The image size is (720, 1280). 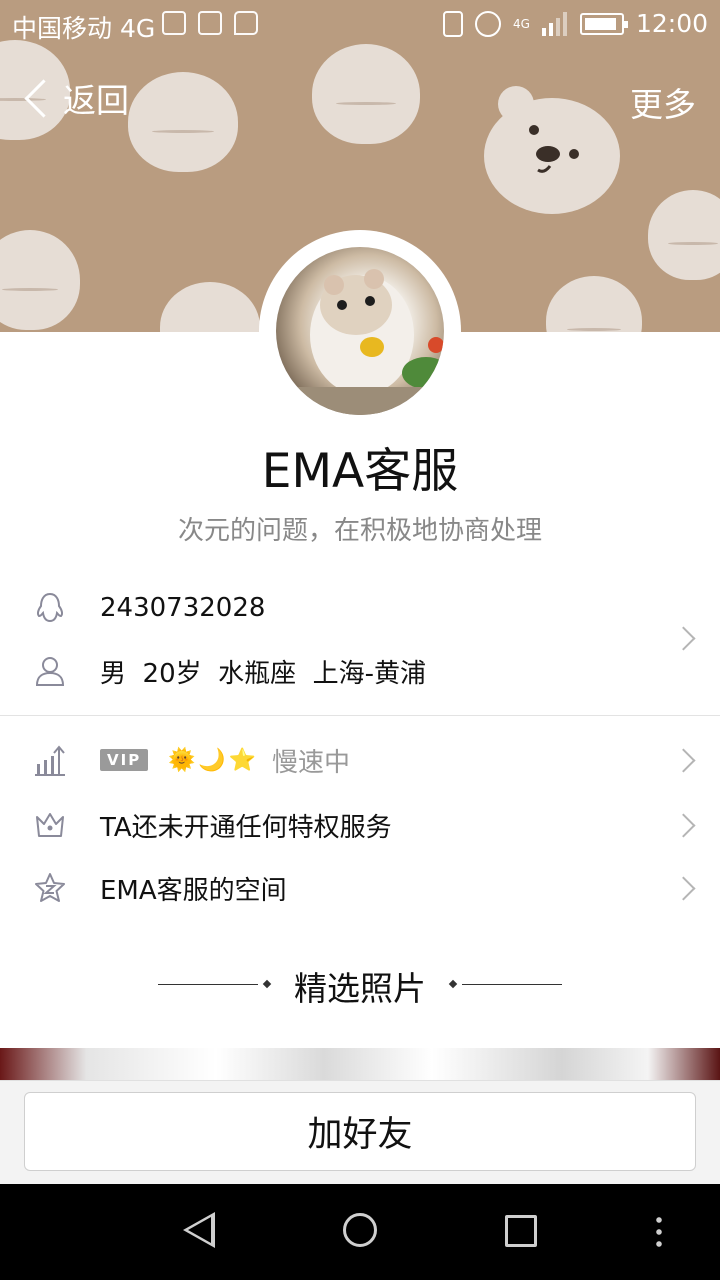 What do you see at coordinates (360, 988) in the screenshot?
I see `photos-section-title: 精选照片` at bounding box center [360, 988].